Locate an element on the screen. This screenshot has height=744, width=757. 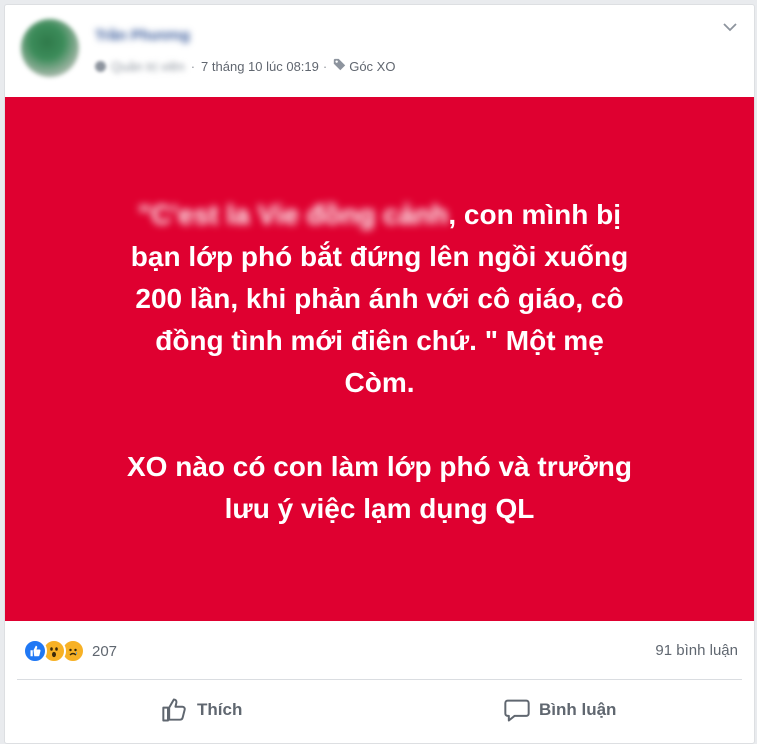
post-text-line-4: đồng tình mới điên chứ. " Một mẹ is located at coordinates (379, 340).